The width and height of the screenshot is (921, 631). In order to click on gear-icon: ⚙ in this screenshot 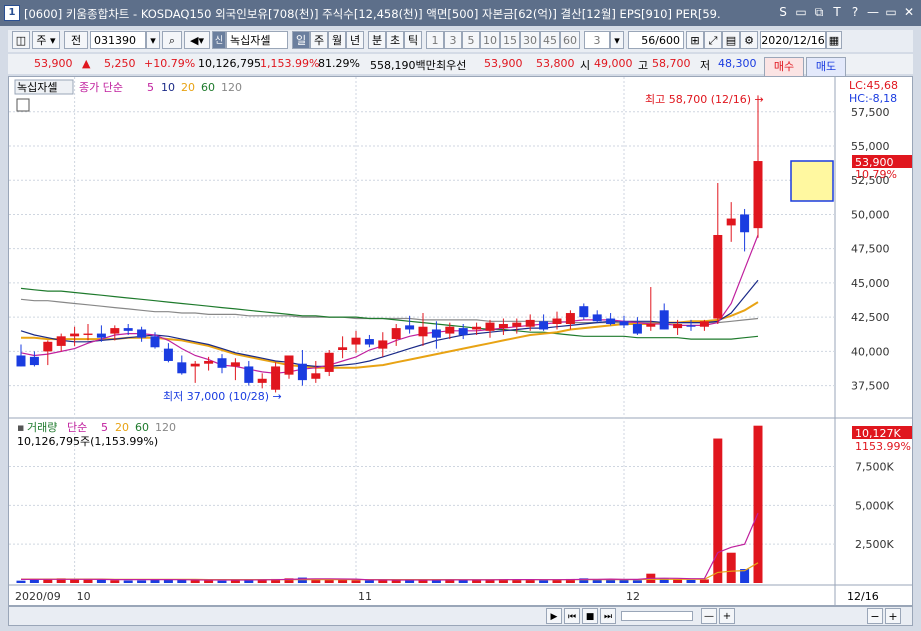, I will do `click(749, 40)`.